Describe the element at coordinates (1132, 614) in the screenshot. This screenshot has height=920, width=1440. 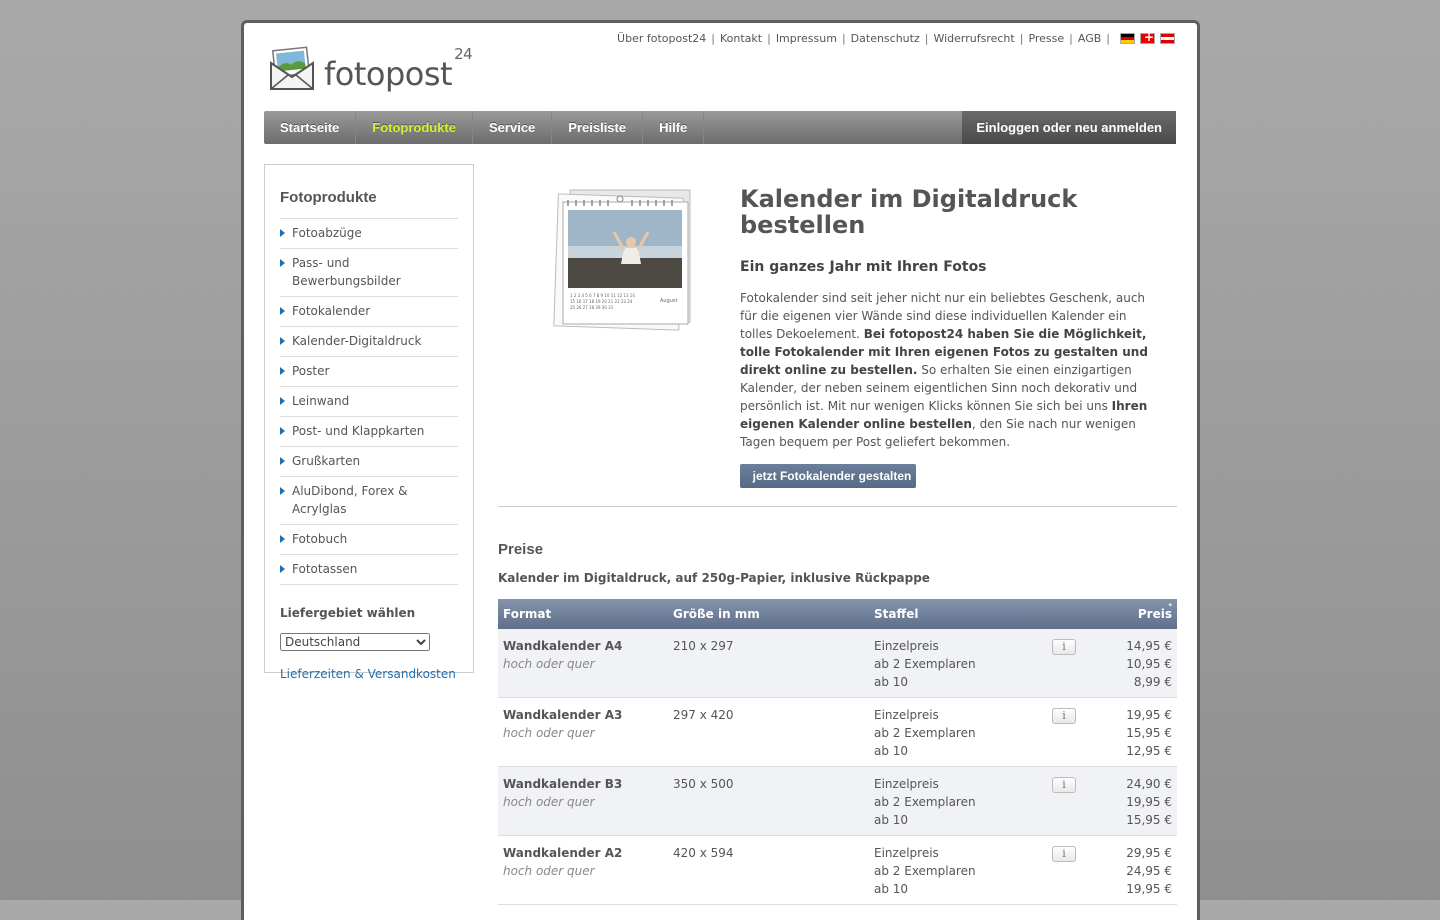
I see `column-price: Preis *` at that location.